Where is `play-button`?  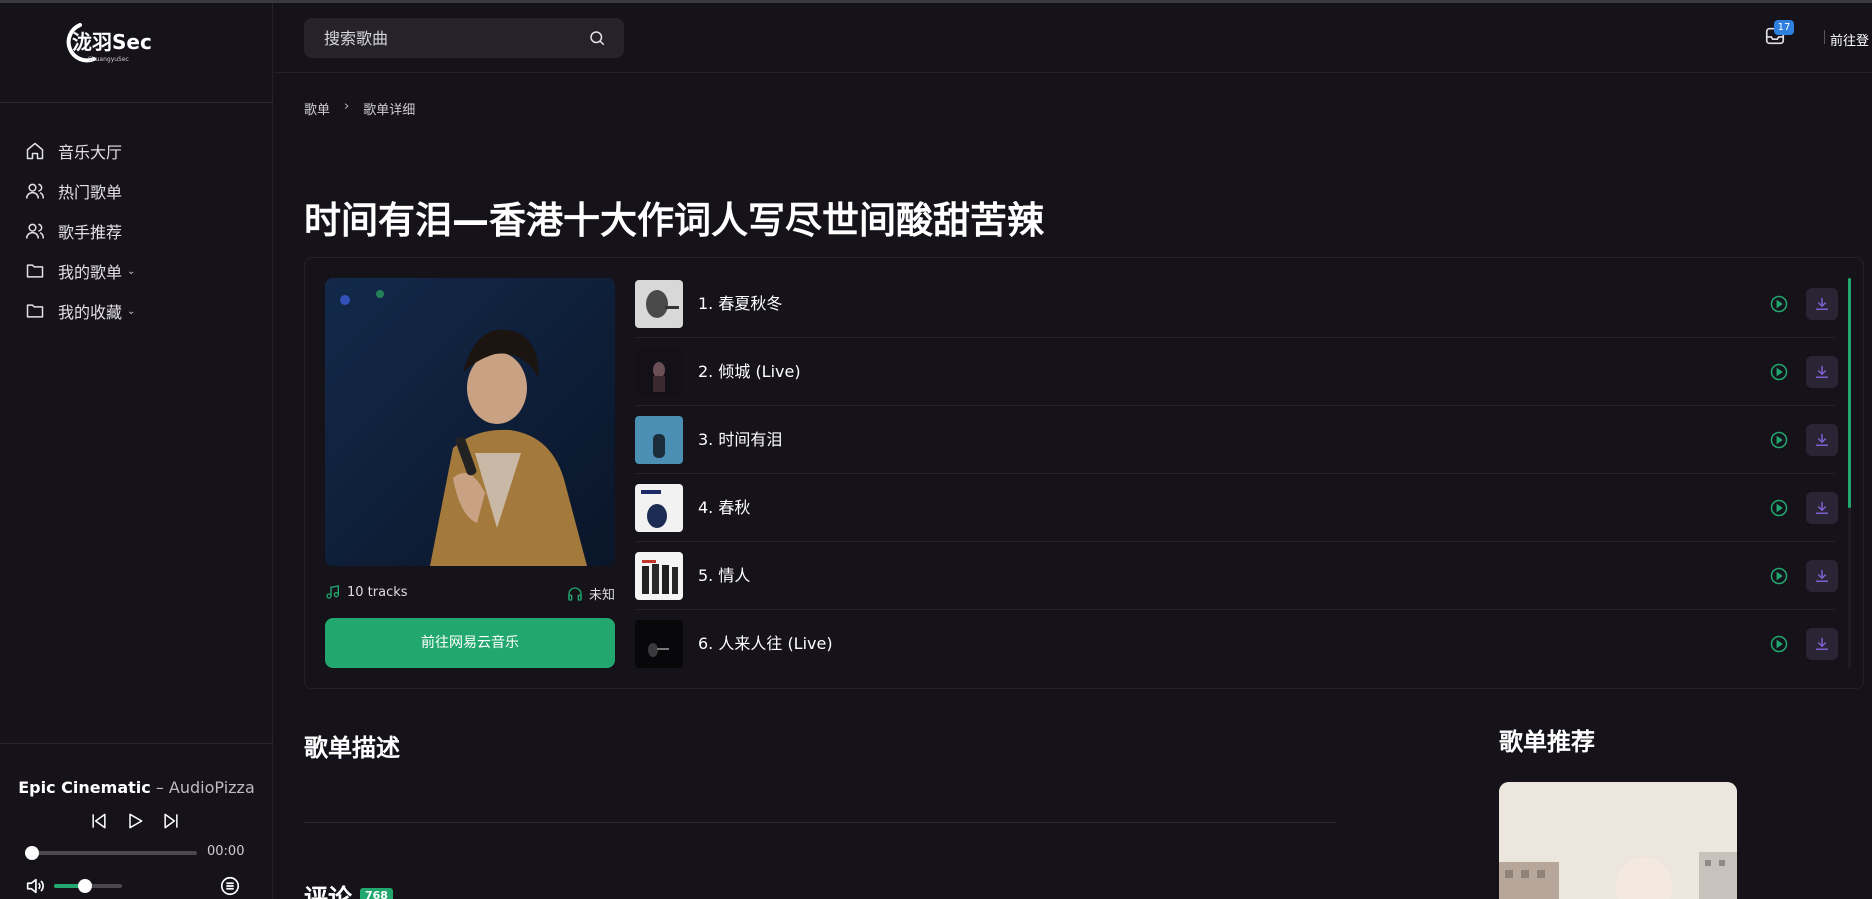
play-button is located at coordinates (135, 821).